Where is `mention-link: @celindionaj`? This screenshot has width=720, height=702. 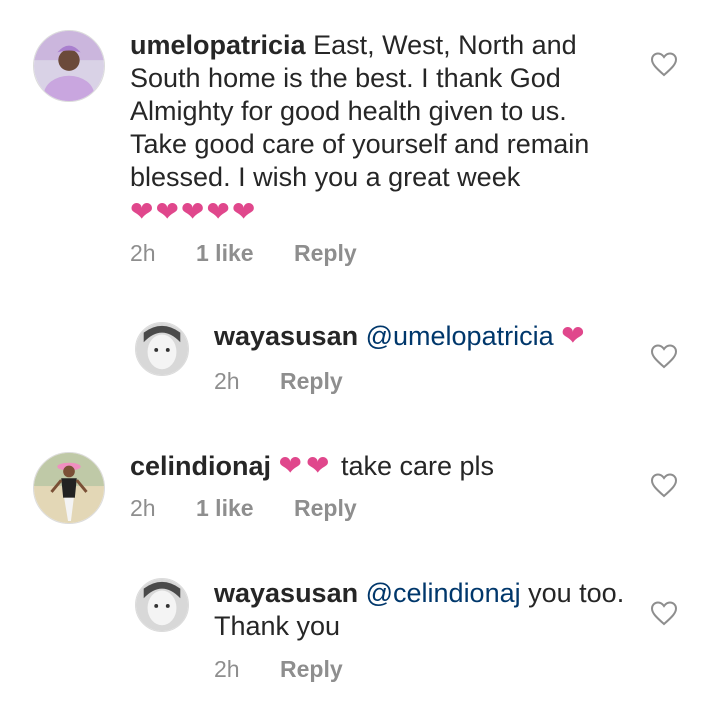
mention-link: @celindionaj is located at coordinates (443, 593).